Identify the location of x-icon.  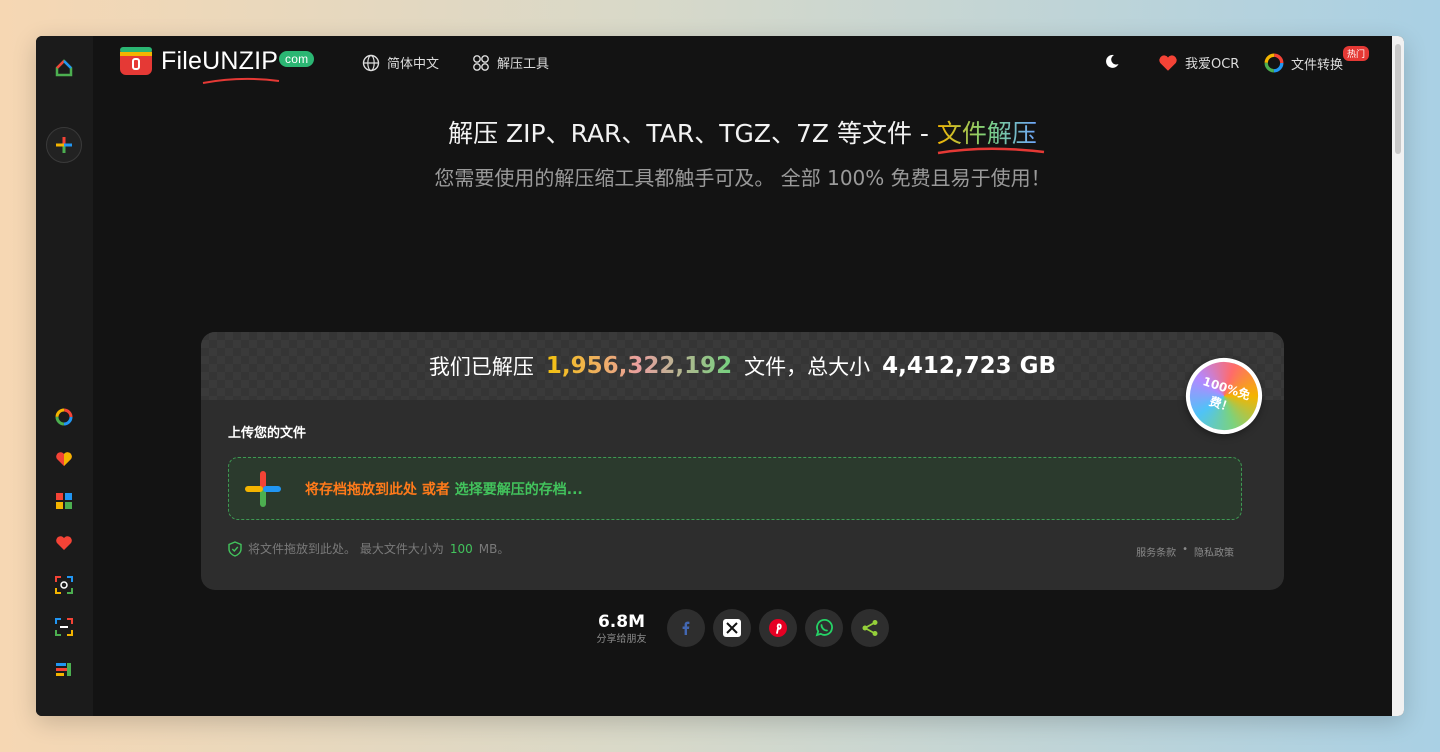
(731, 628).